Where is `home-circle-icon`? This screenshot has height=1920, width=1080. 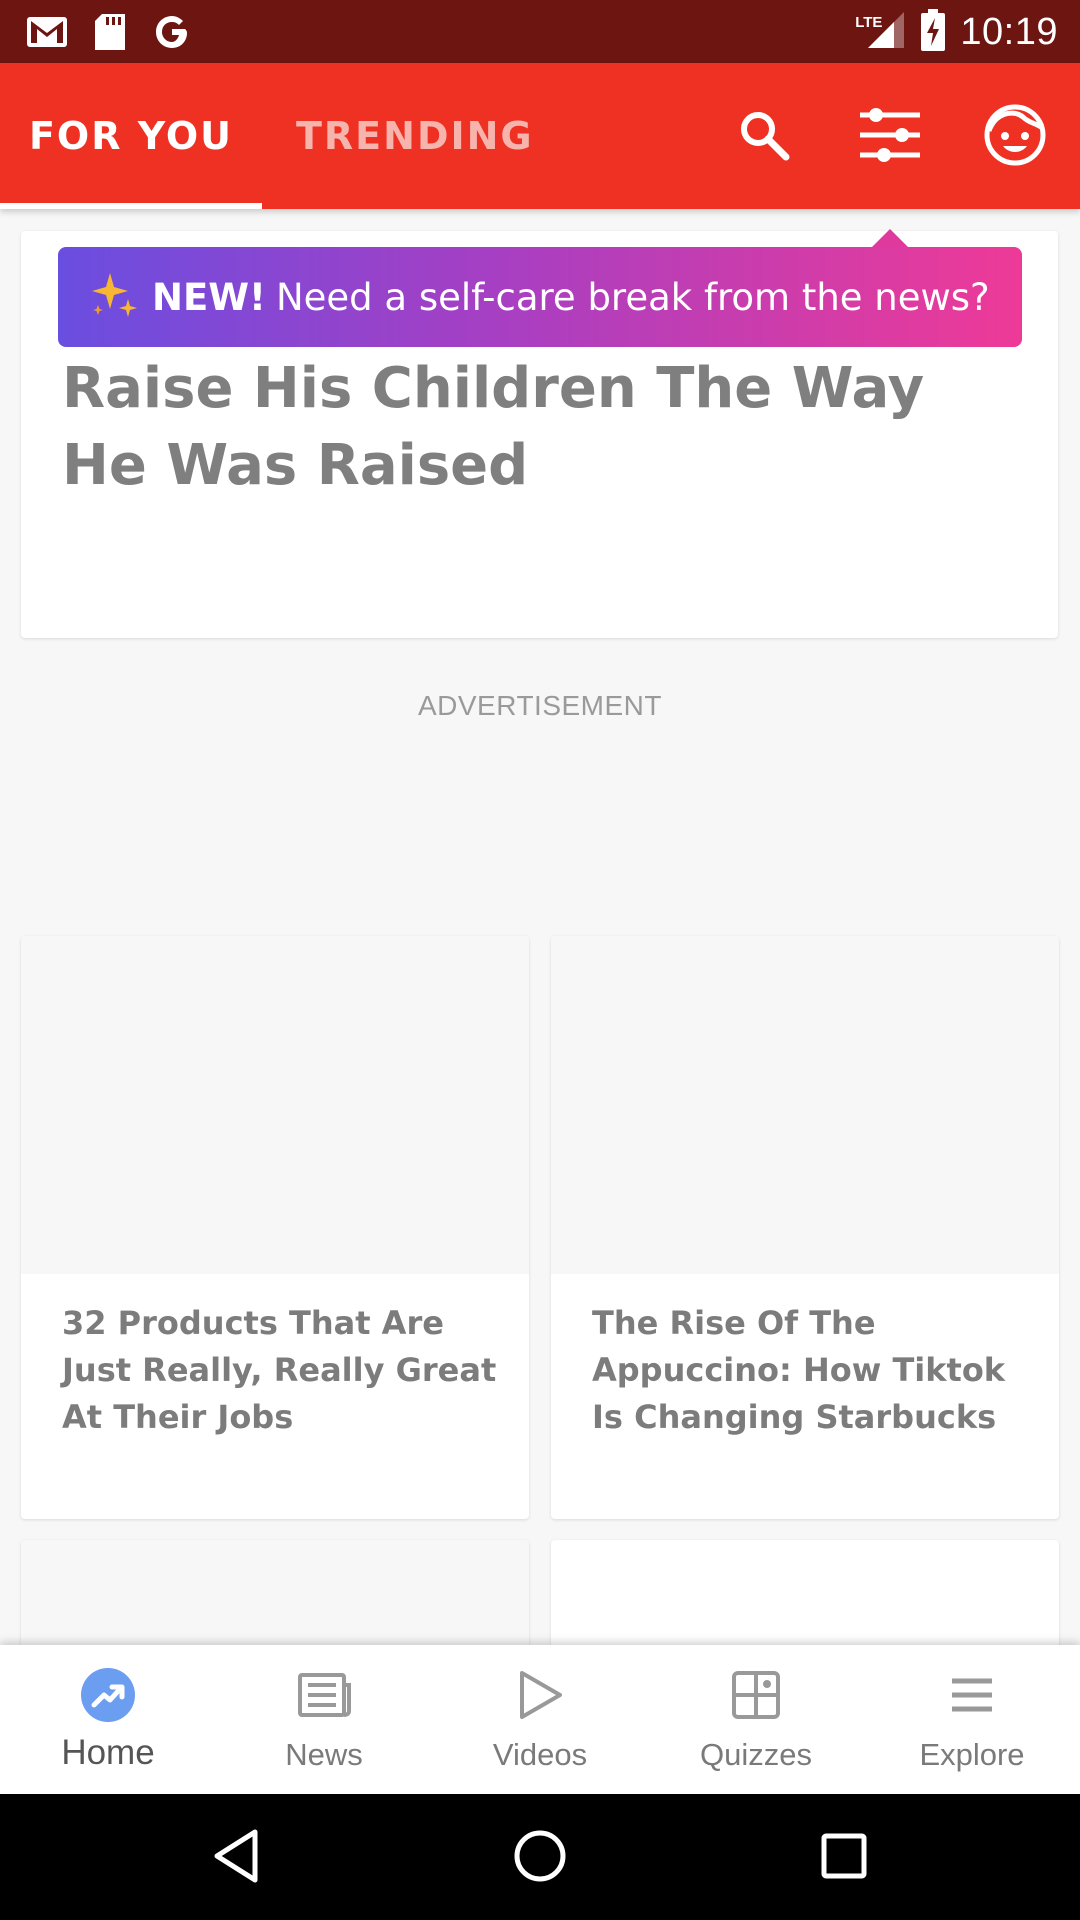
home-circle-icon is located at coordinates (540, 1856).